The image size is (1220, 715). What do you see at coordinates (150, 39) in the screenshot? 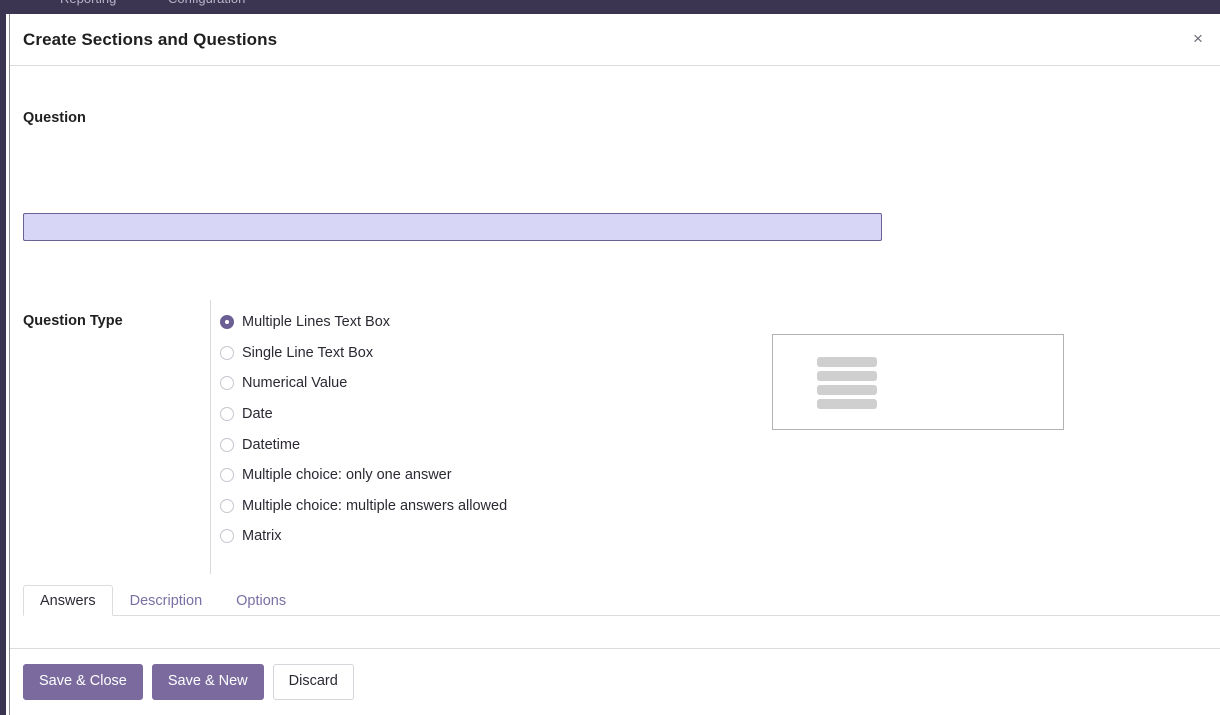
I see `dialog-title: Create Sections and Questions` at bounding box center [150, 39].